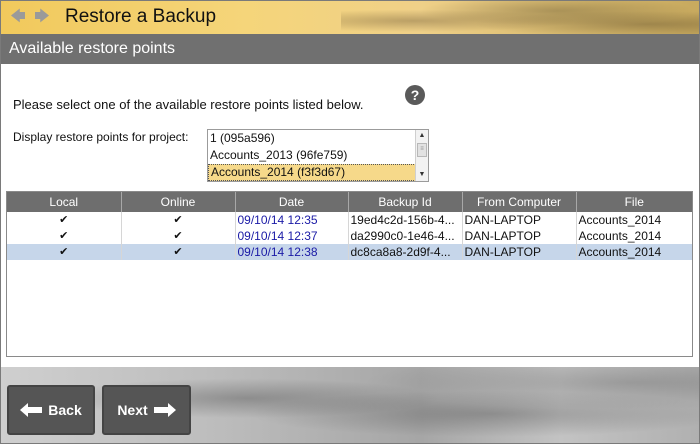  I want to click on listbox-scrollbar: ▲ ≡ ▼, so click(421, 155).